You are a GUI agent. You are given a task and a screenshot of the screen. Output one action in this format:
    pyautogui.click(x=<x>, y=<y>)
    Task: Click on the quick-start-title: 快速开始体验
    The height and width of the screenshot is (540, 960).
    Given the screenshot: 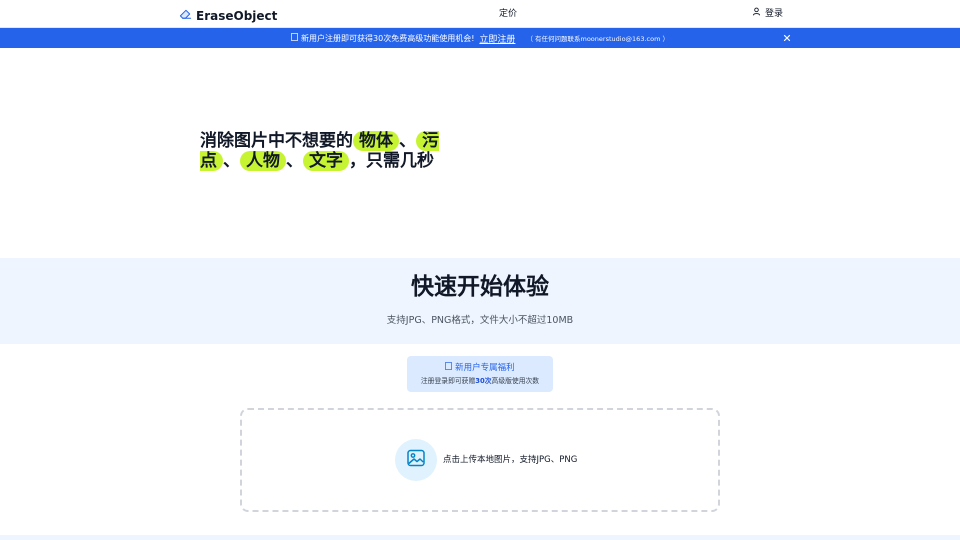 What is the action you would take?
    pyautogui.click(x=480, y=287)
    